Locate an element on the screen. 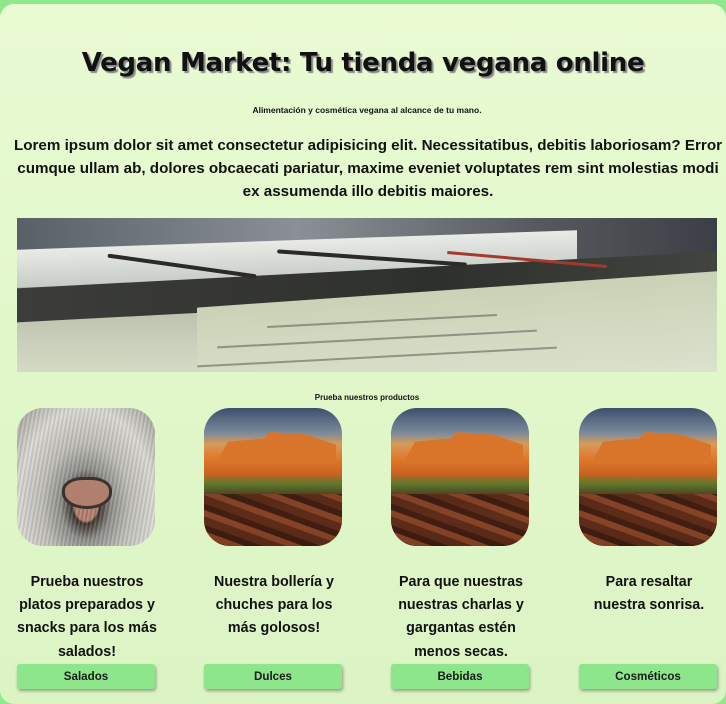 This screenshot has height=704, width=726. product-description: Para resaltar nuestra sonrisa. is located at coordinates (649, 594).